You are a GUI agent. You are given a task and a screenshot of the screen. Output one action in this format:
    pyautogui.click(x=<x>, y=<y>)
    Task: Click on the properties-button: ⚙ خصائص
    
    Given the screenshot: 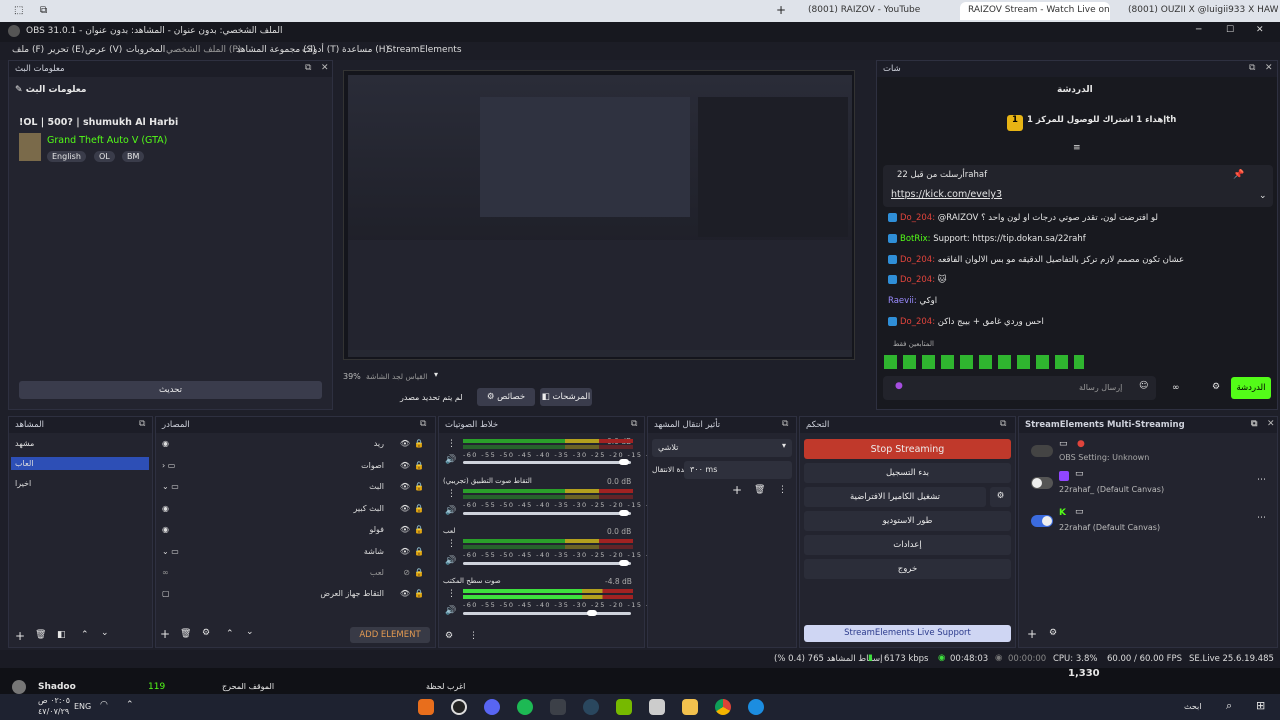 What is the action you would take?
    pyautogui.click(x=506, y=397)
    